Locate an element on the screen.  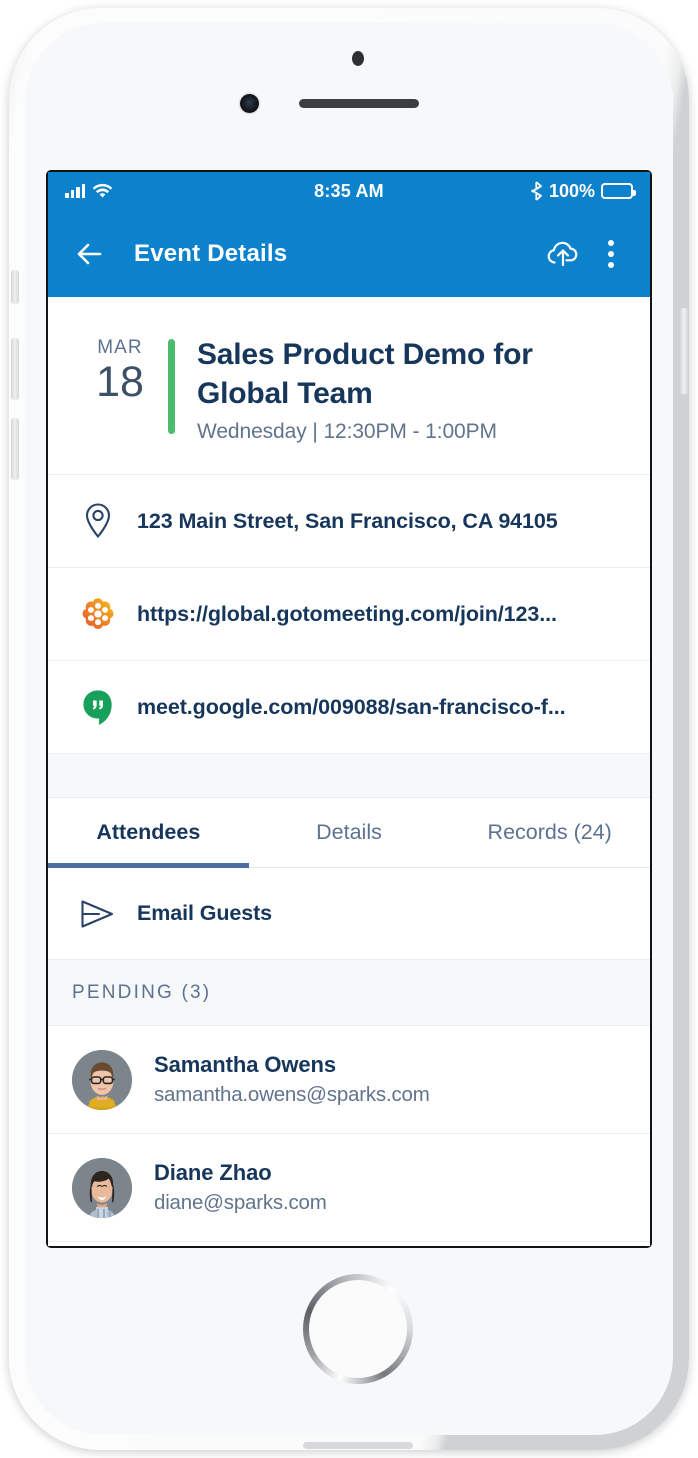
attendee-email: diane@sparks.com is located at coordinates (240, 1202).